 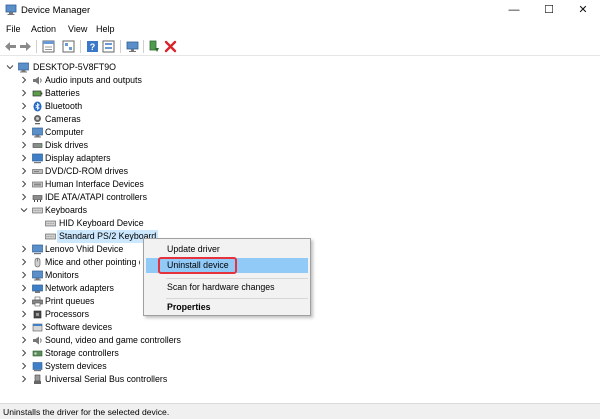 What do you see at coordinates (37, 158) in the screenshot?
I see `display-adapter-icon` at bounding box center [37, 158].